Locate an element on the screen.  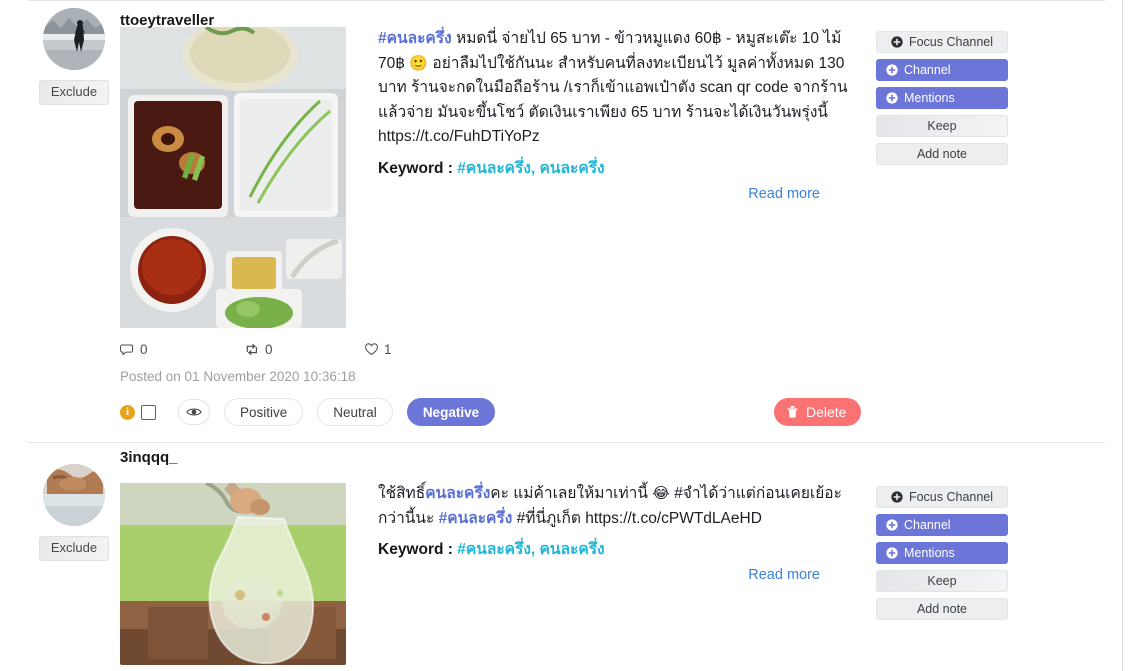
posted-timestamp: Posted on 01 November 2020 10:36:18 is located at coordinates (238, 376).